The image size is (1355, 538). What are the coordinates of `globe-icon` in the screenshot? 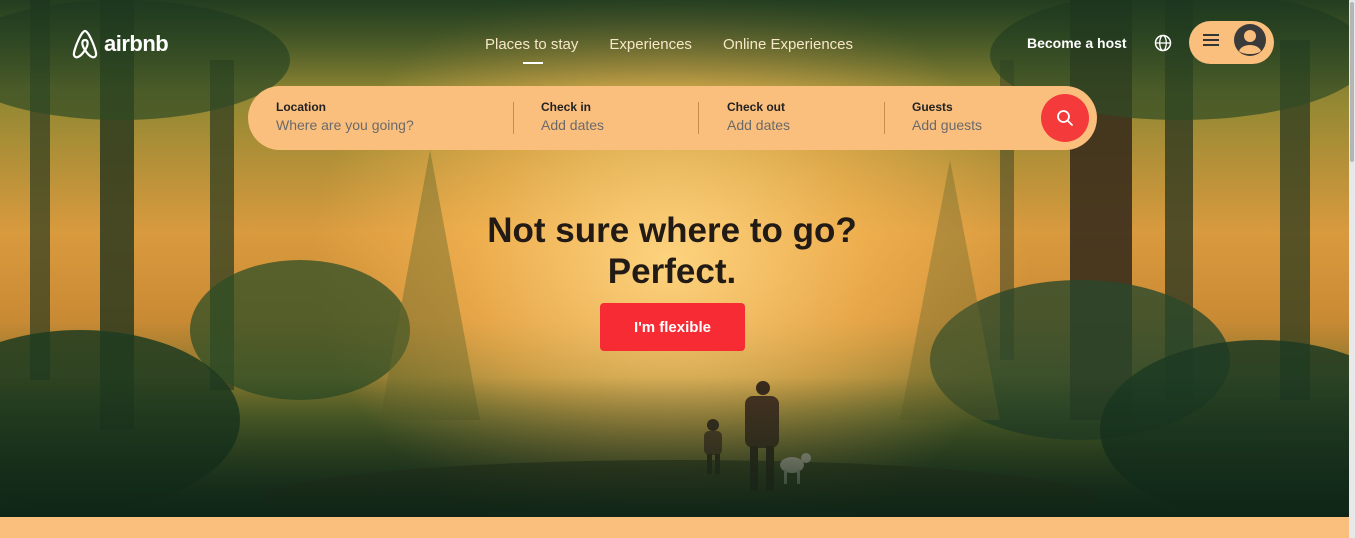 It's located at (1163, 45).